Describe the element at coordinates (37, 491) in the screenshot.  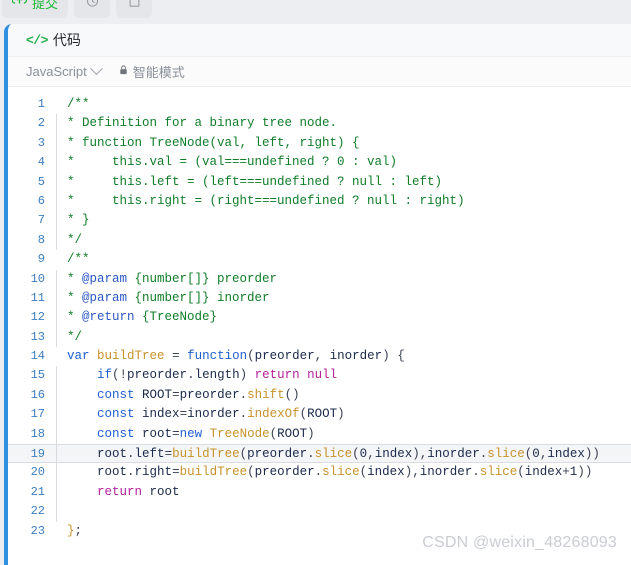
I see `line-number: 21` at that location.